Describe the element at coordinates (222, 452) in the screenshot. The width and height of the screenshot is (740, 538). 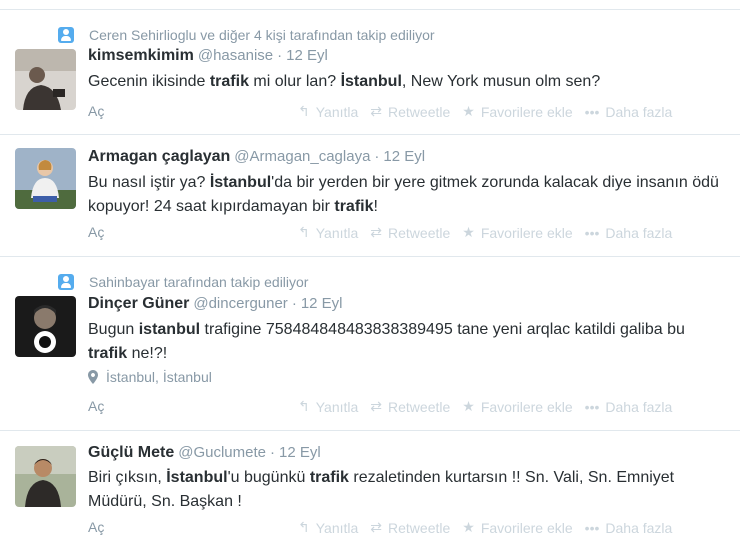
I see `author-username: @Guclumete` at that location.